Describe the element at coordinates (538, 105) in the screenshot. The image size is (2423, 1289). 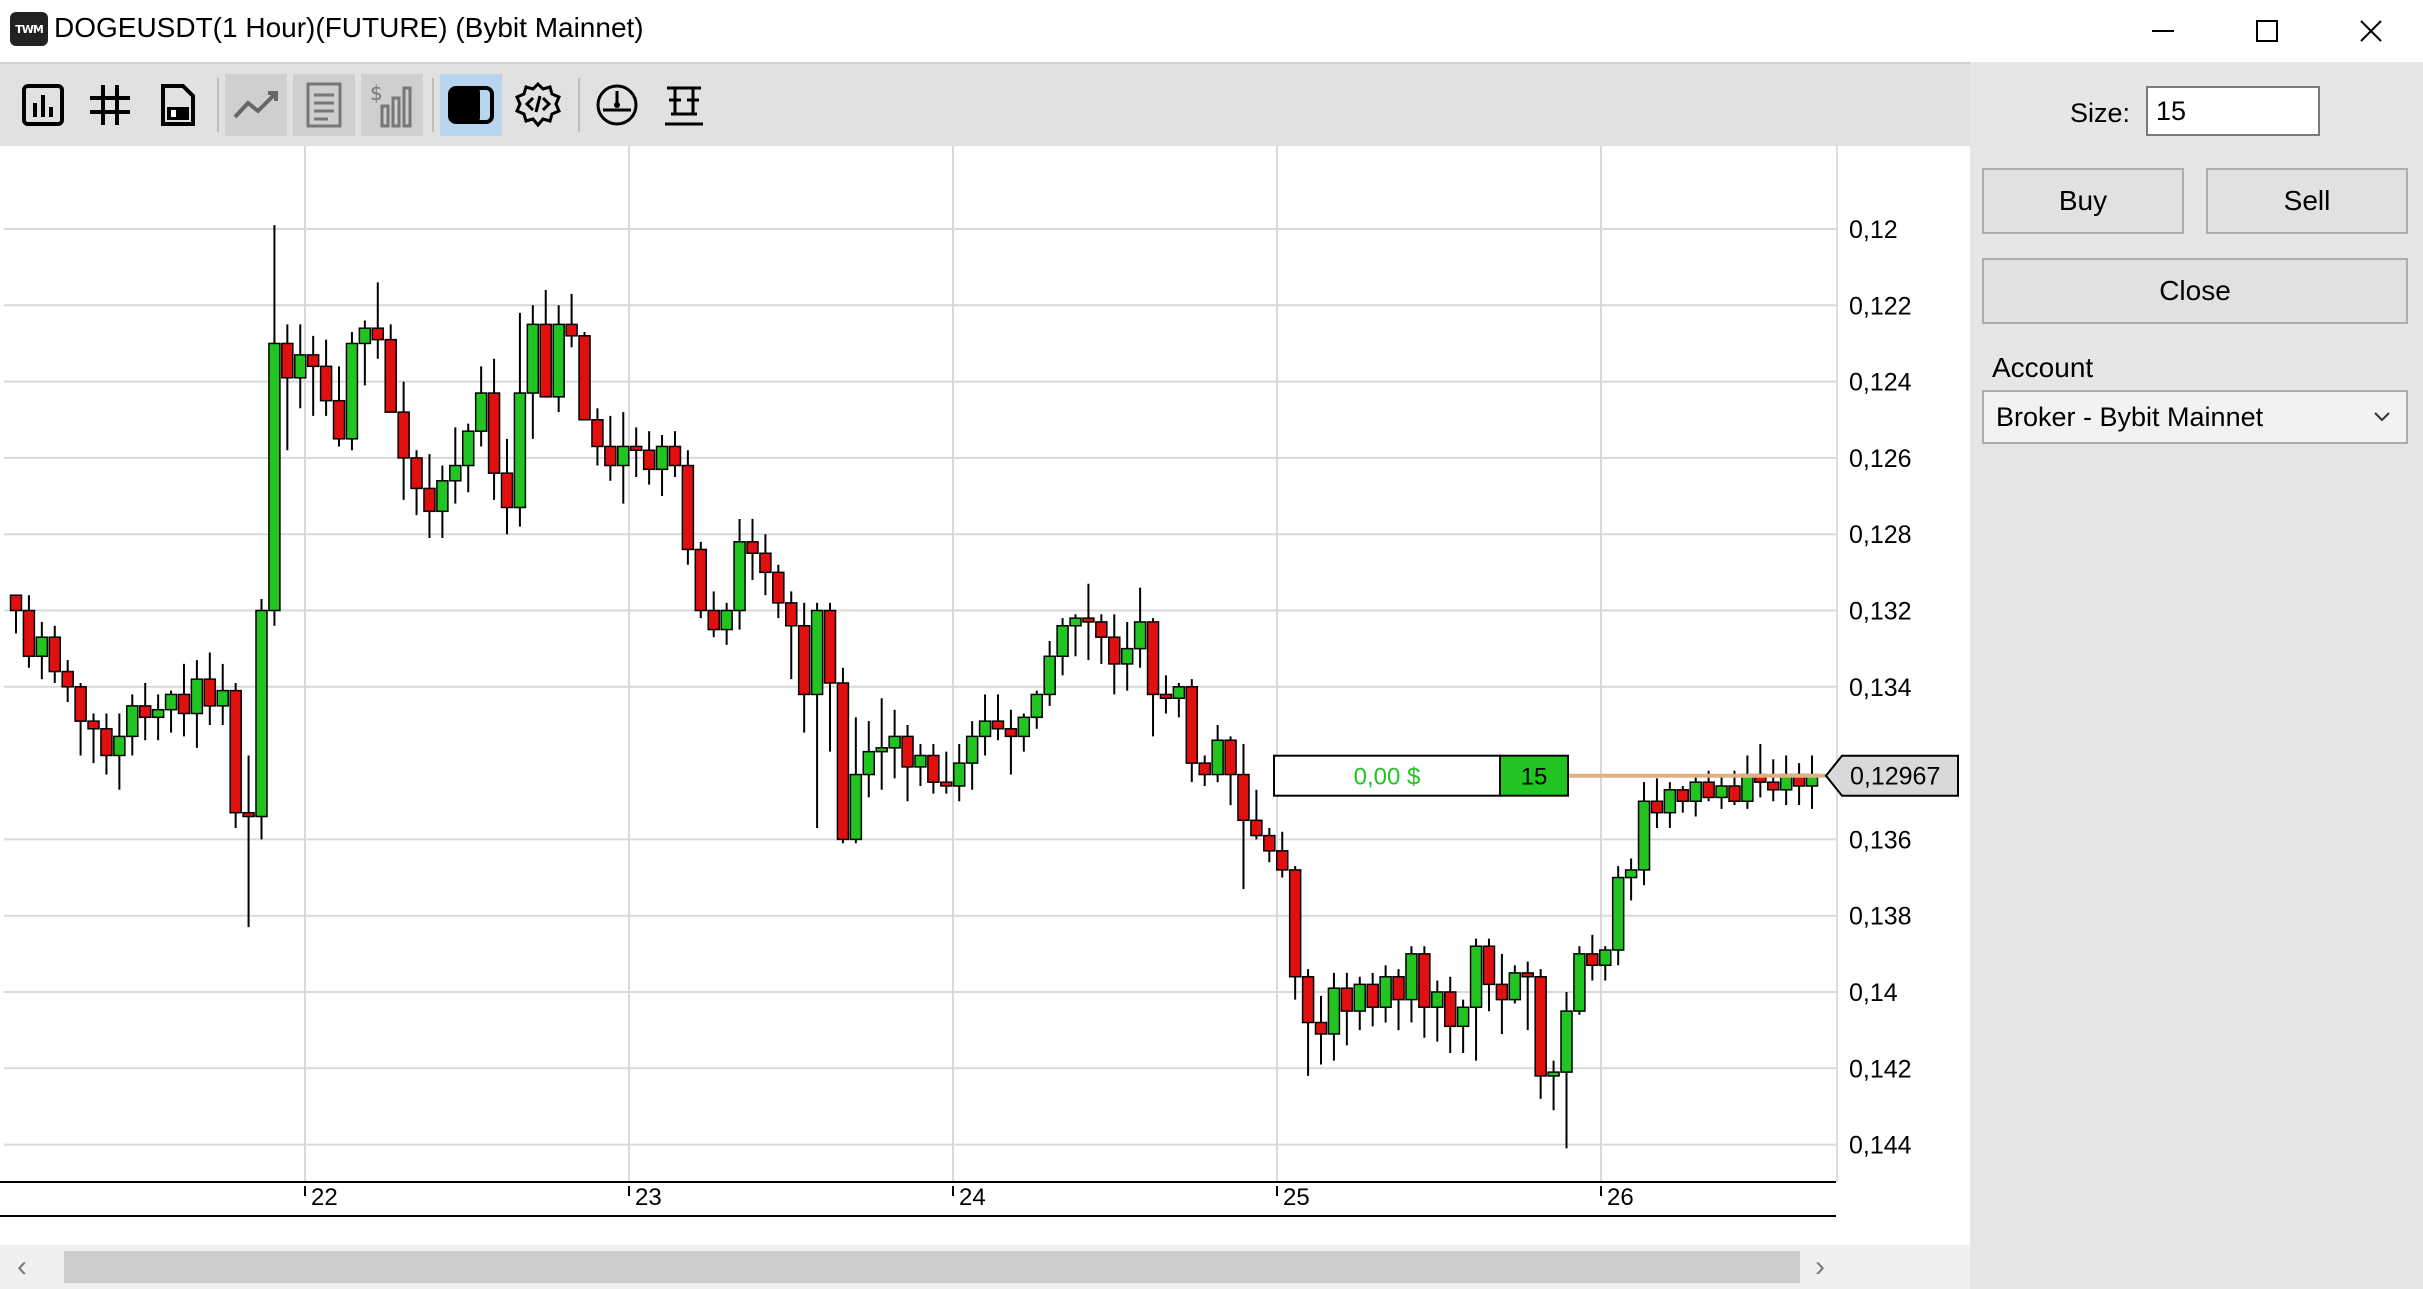
I see `code-settings-button` at that location.